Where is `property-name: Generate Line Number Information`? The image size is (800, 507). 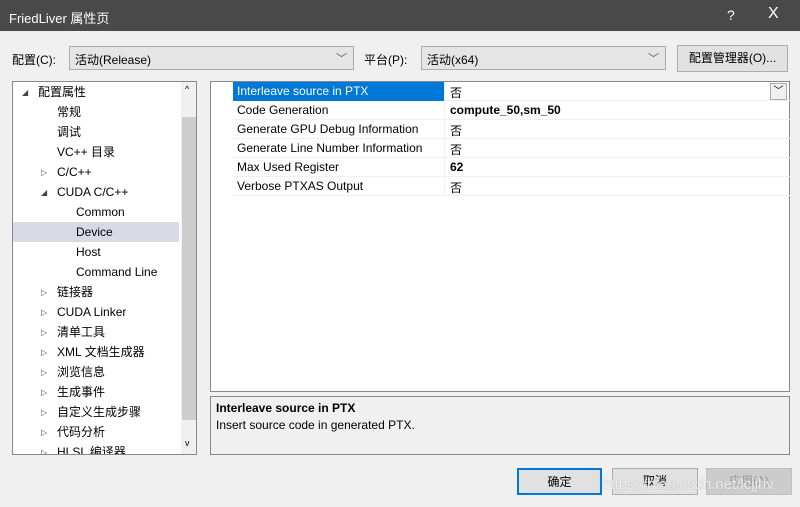
property-name: Generate Line Number Information is located at coordinates (339, 148).